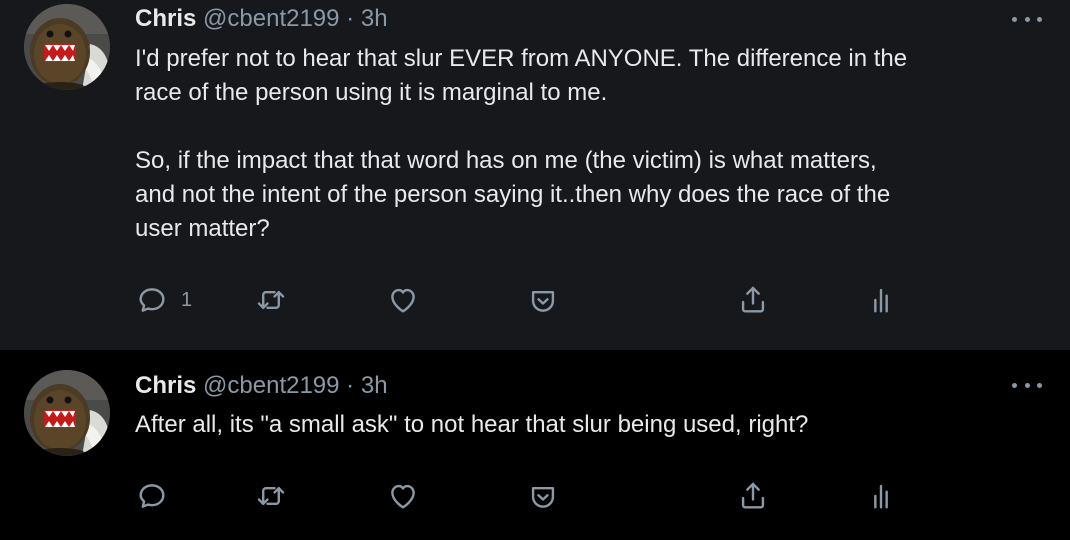 This screenshot has height=540, width=1070. I want to click on reply-count: 1, so click(187, 299).